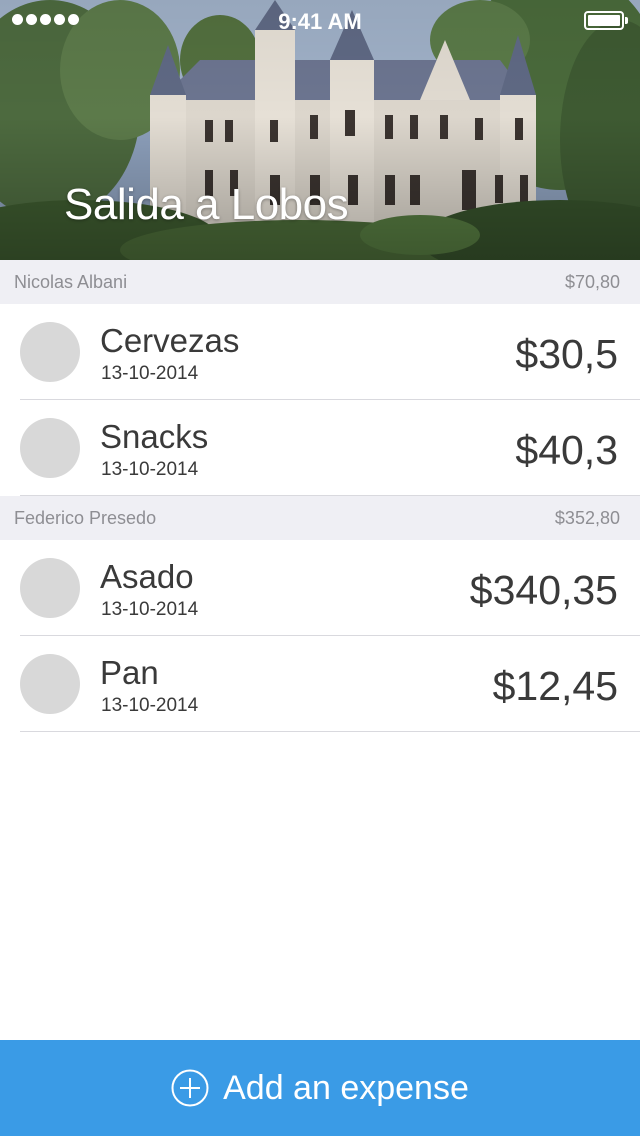 This screenshot has width=640, height=1136. Describe the element at coordinates (320, 282) in the screenshot. I see `section-header: Nicolas Albani $70,80` at that location.